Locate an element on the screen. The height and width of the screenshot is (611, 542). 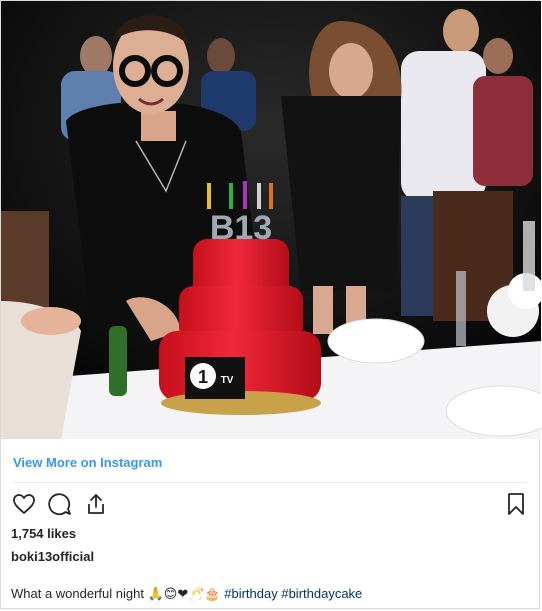
cake-topper: B13 is located at coordinates (241, 228).